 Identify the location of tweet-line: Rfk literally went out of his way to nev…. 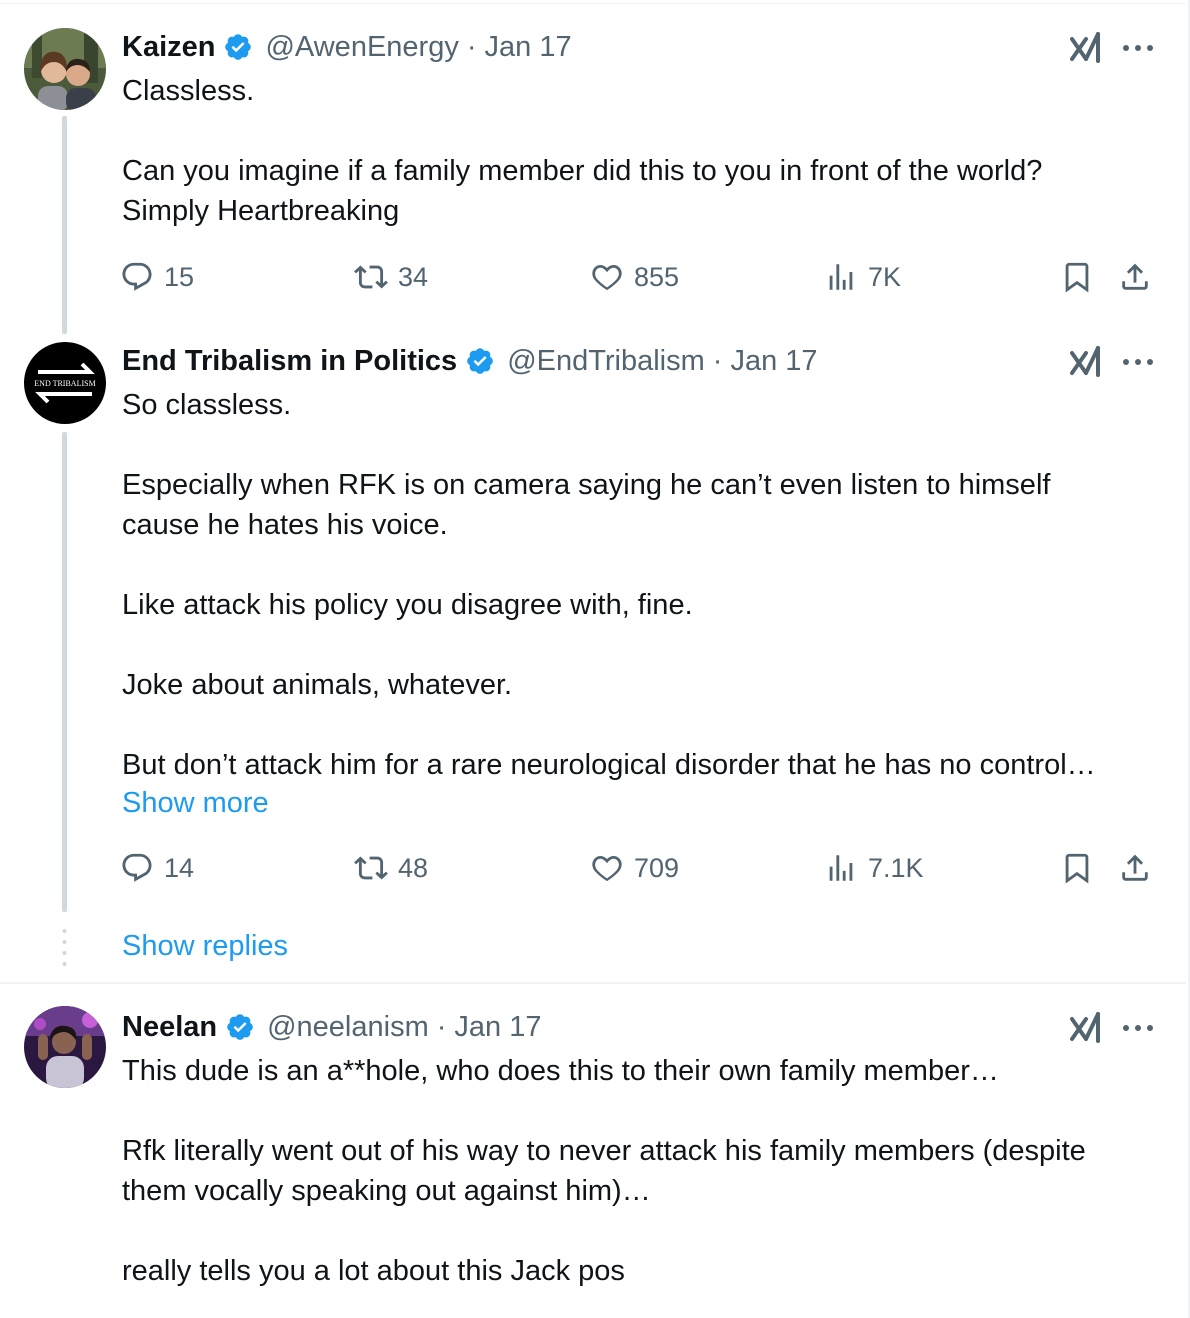
(604, 1151).